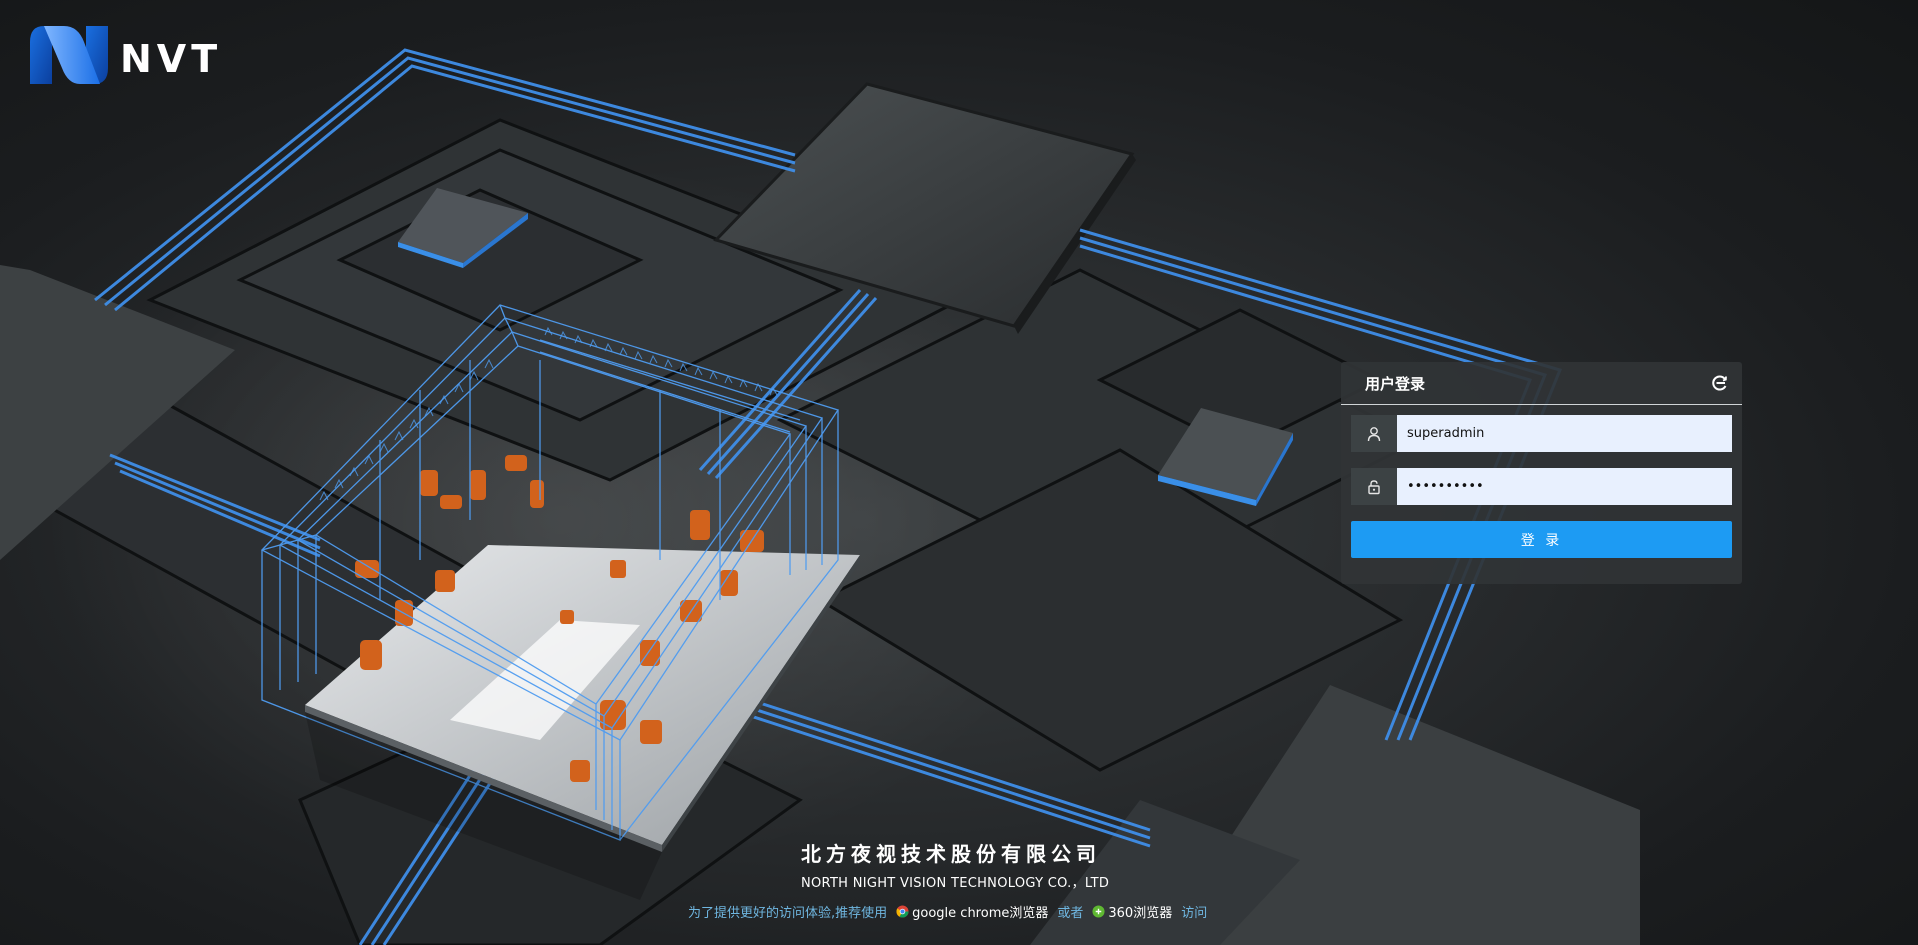 This screenshot has width=1918, height=945. Describe the element at coordinates (1564, 486) in the screenshot. I see `password-input` at that location.